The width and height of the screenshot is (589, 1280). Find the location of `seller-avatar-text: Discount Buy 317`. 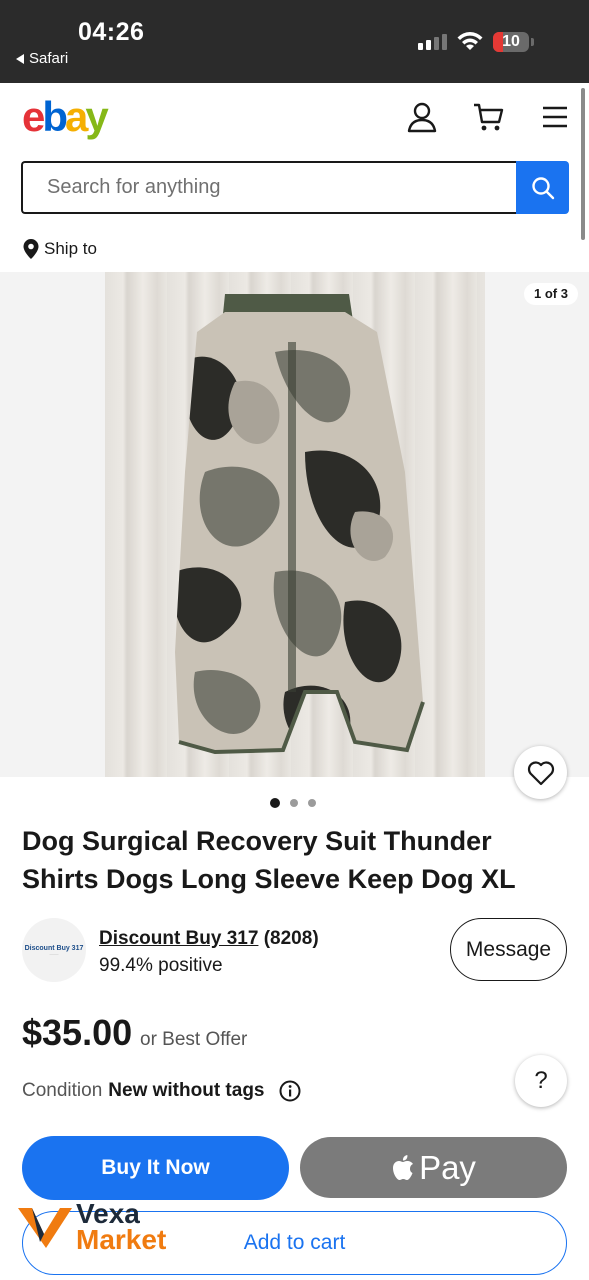

seller-avatar-text: Discount Buy 317 is located at coordinates (54, 948).